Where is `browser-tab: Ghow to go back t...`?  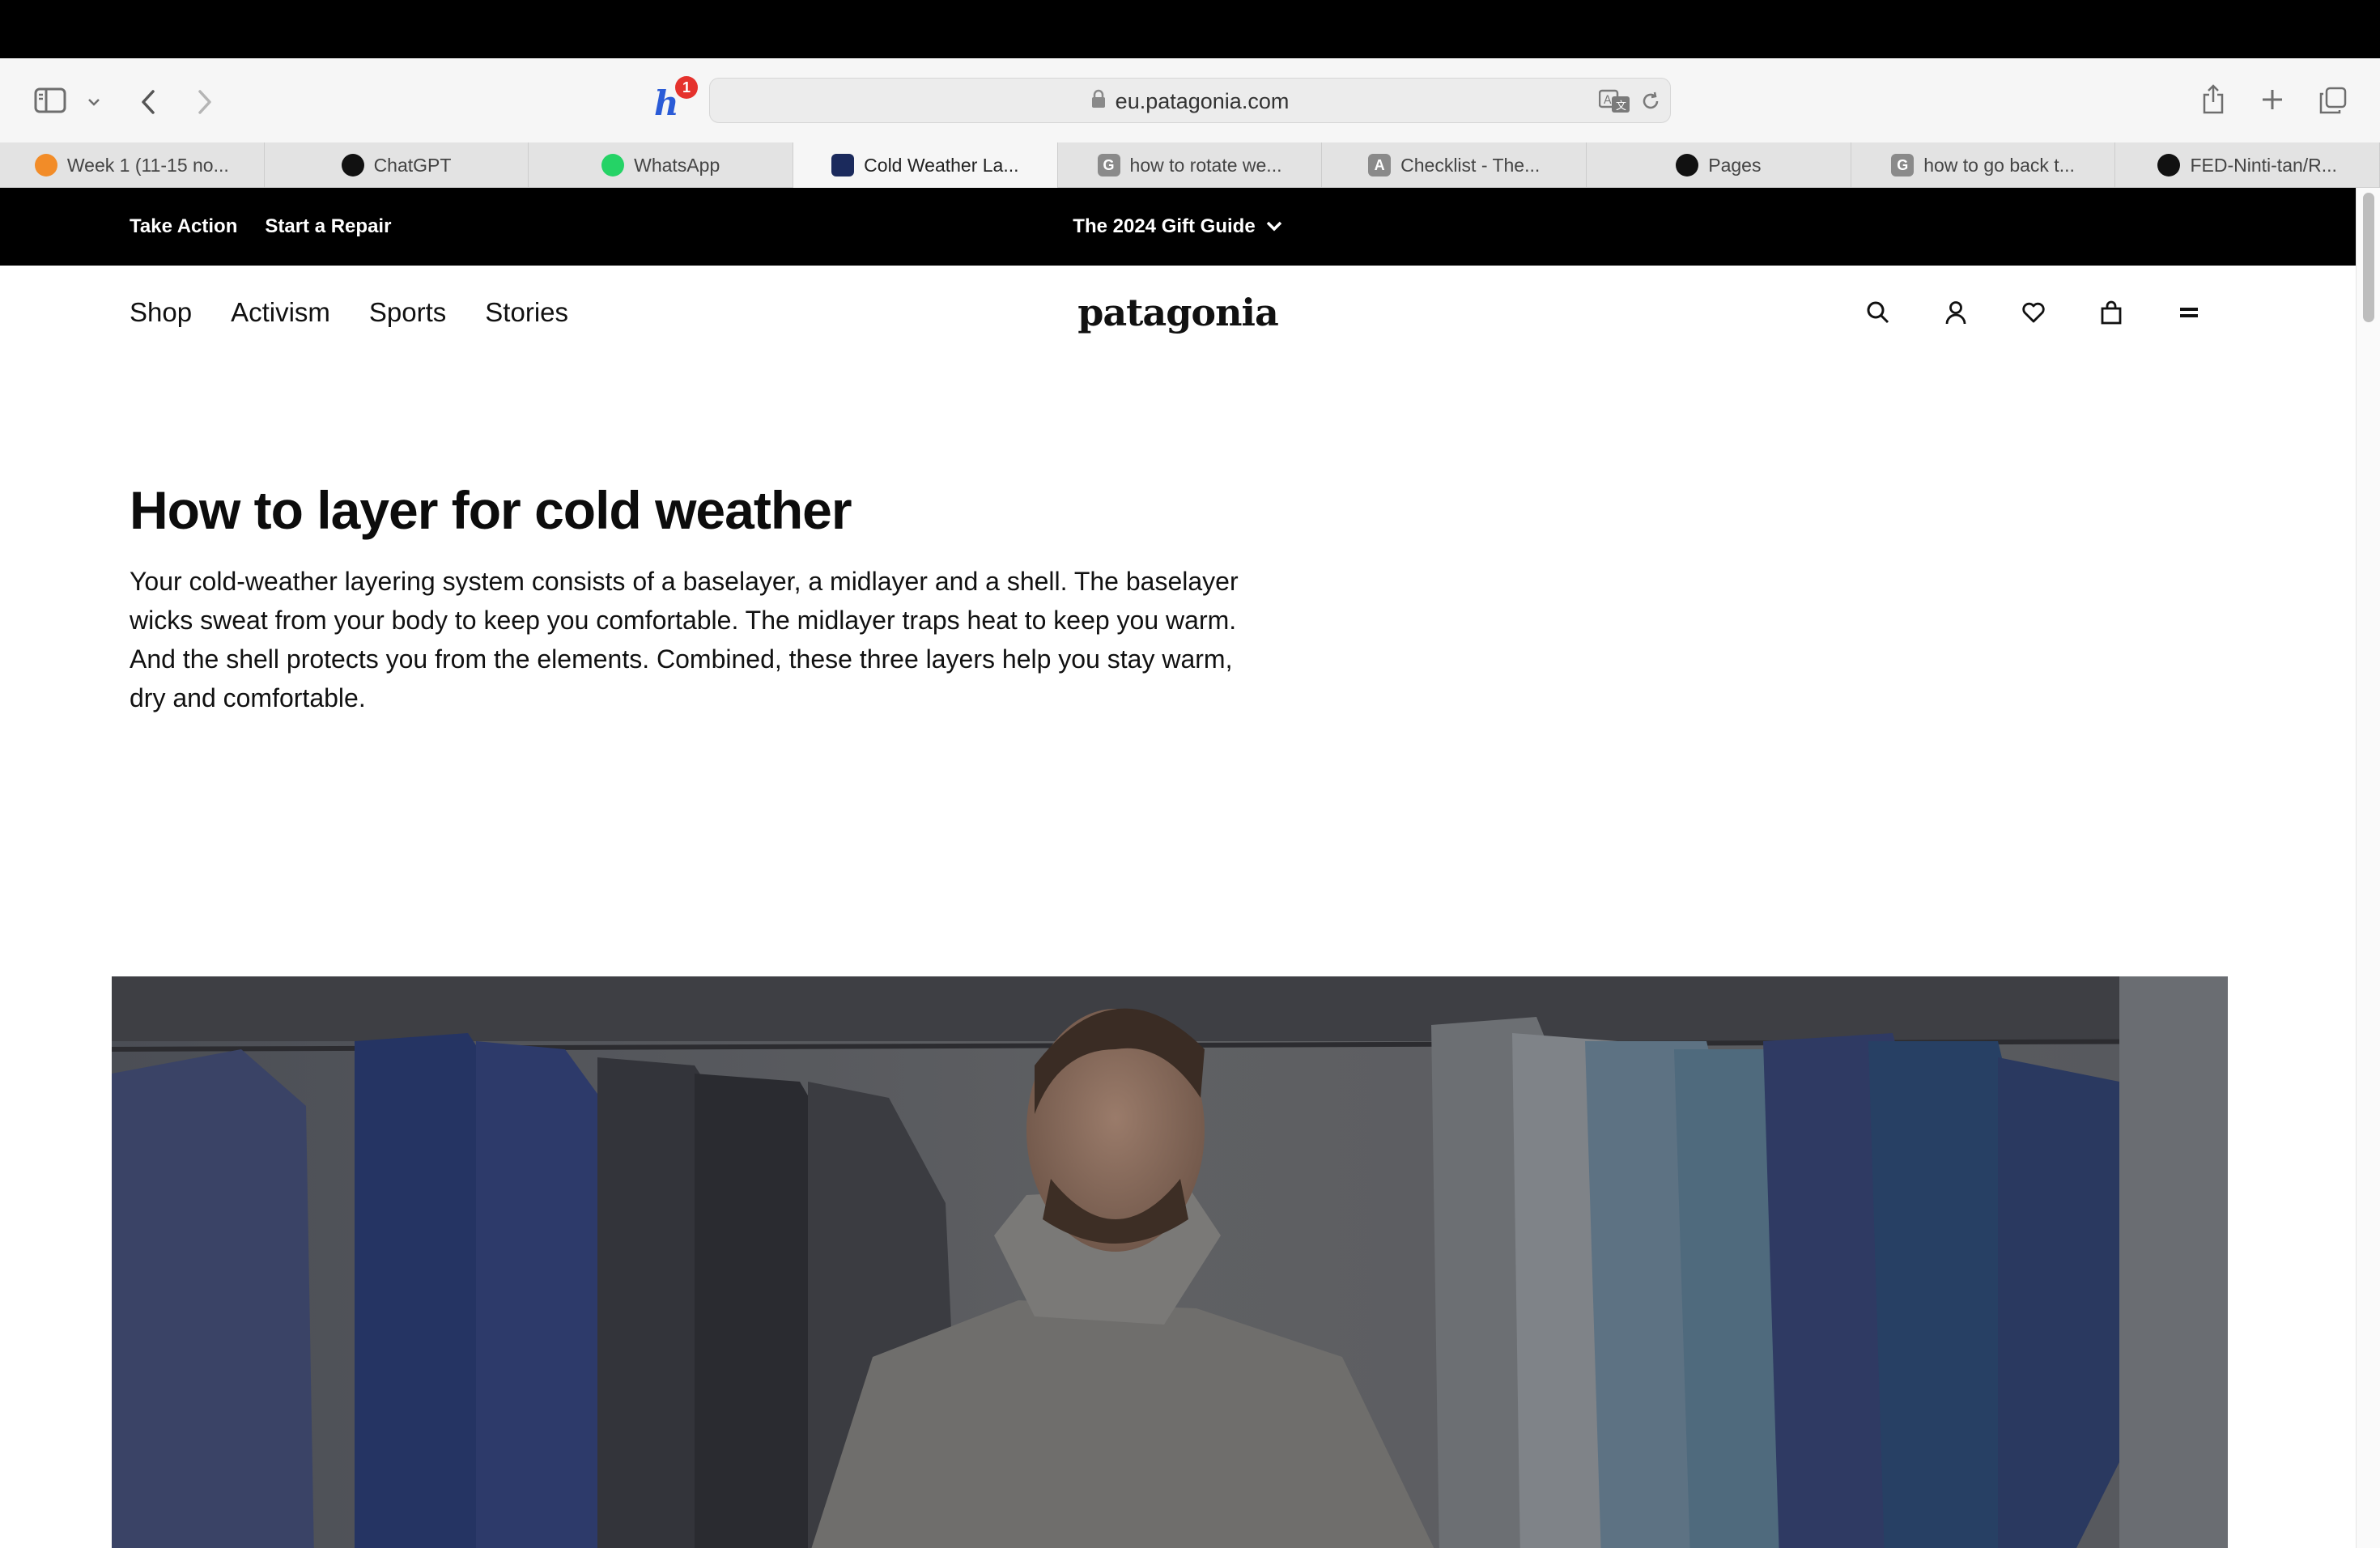 browser-tab: Ghow to go back t... is located at coordinates (1984, 165).